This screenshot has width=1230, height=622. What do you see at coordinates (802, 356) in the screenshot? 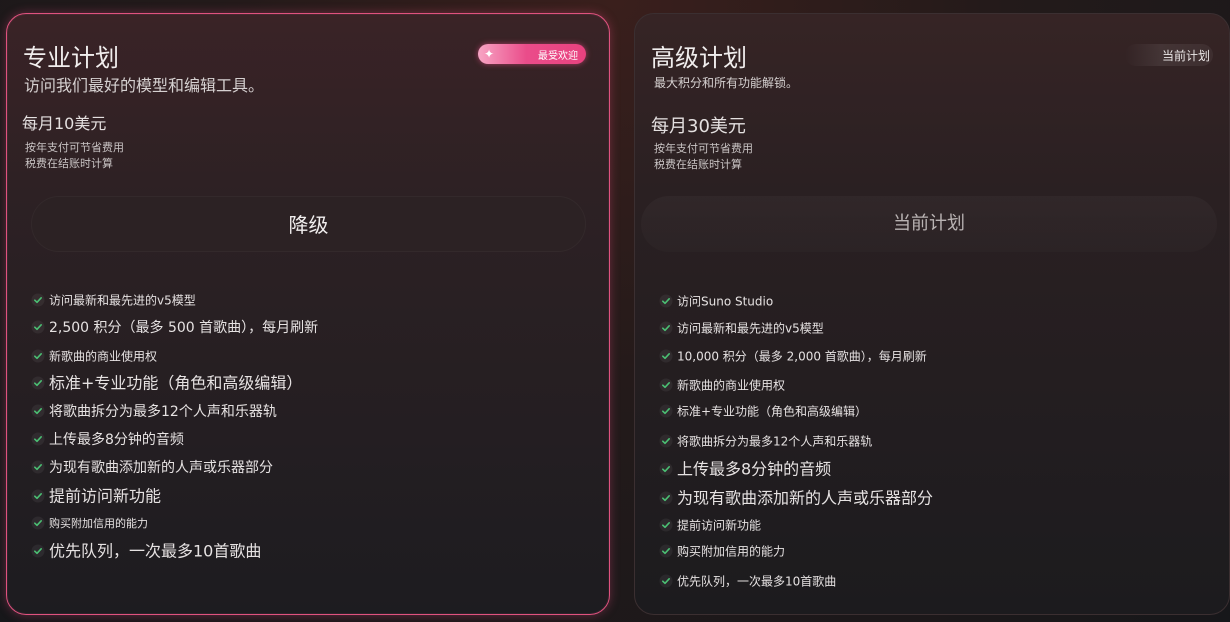
I see `feature-label: 10,000 积分（最多 2,000 首歌曲），每月刷新` at bounding box center [802, 356].